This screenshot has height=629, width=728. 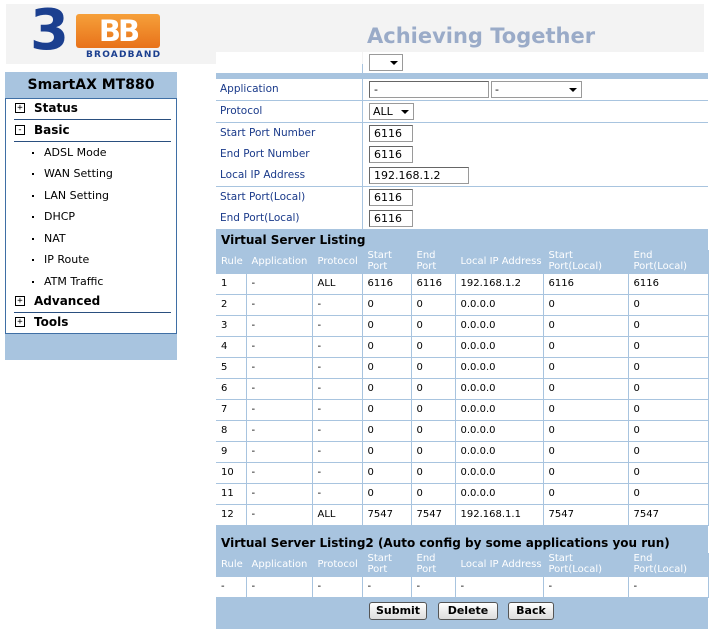 What do you see at coordinates (668, 565) in the screenshot?
I see `column-header-end-port-local: End Port(Local)` at bounding box center [668, 565].